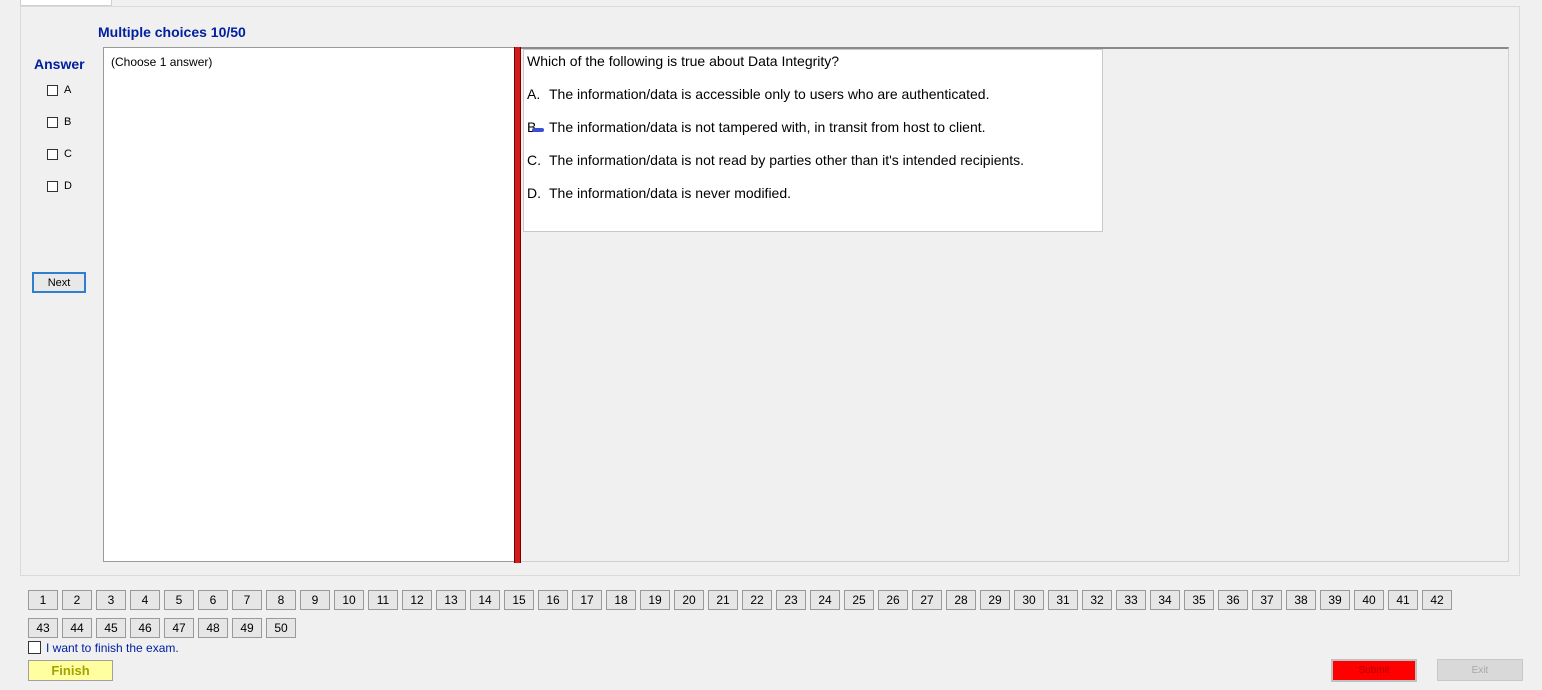 This screenshot has height=690, width=1542. What do you see at coordinates (52, 186) in the screenshot?
I see `checkbox-d` at bounding box center [52, 186].